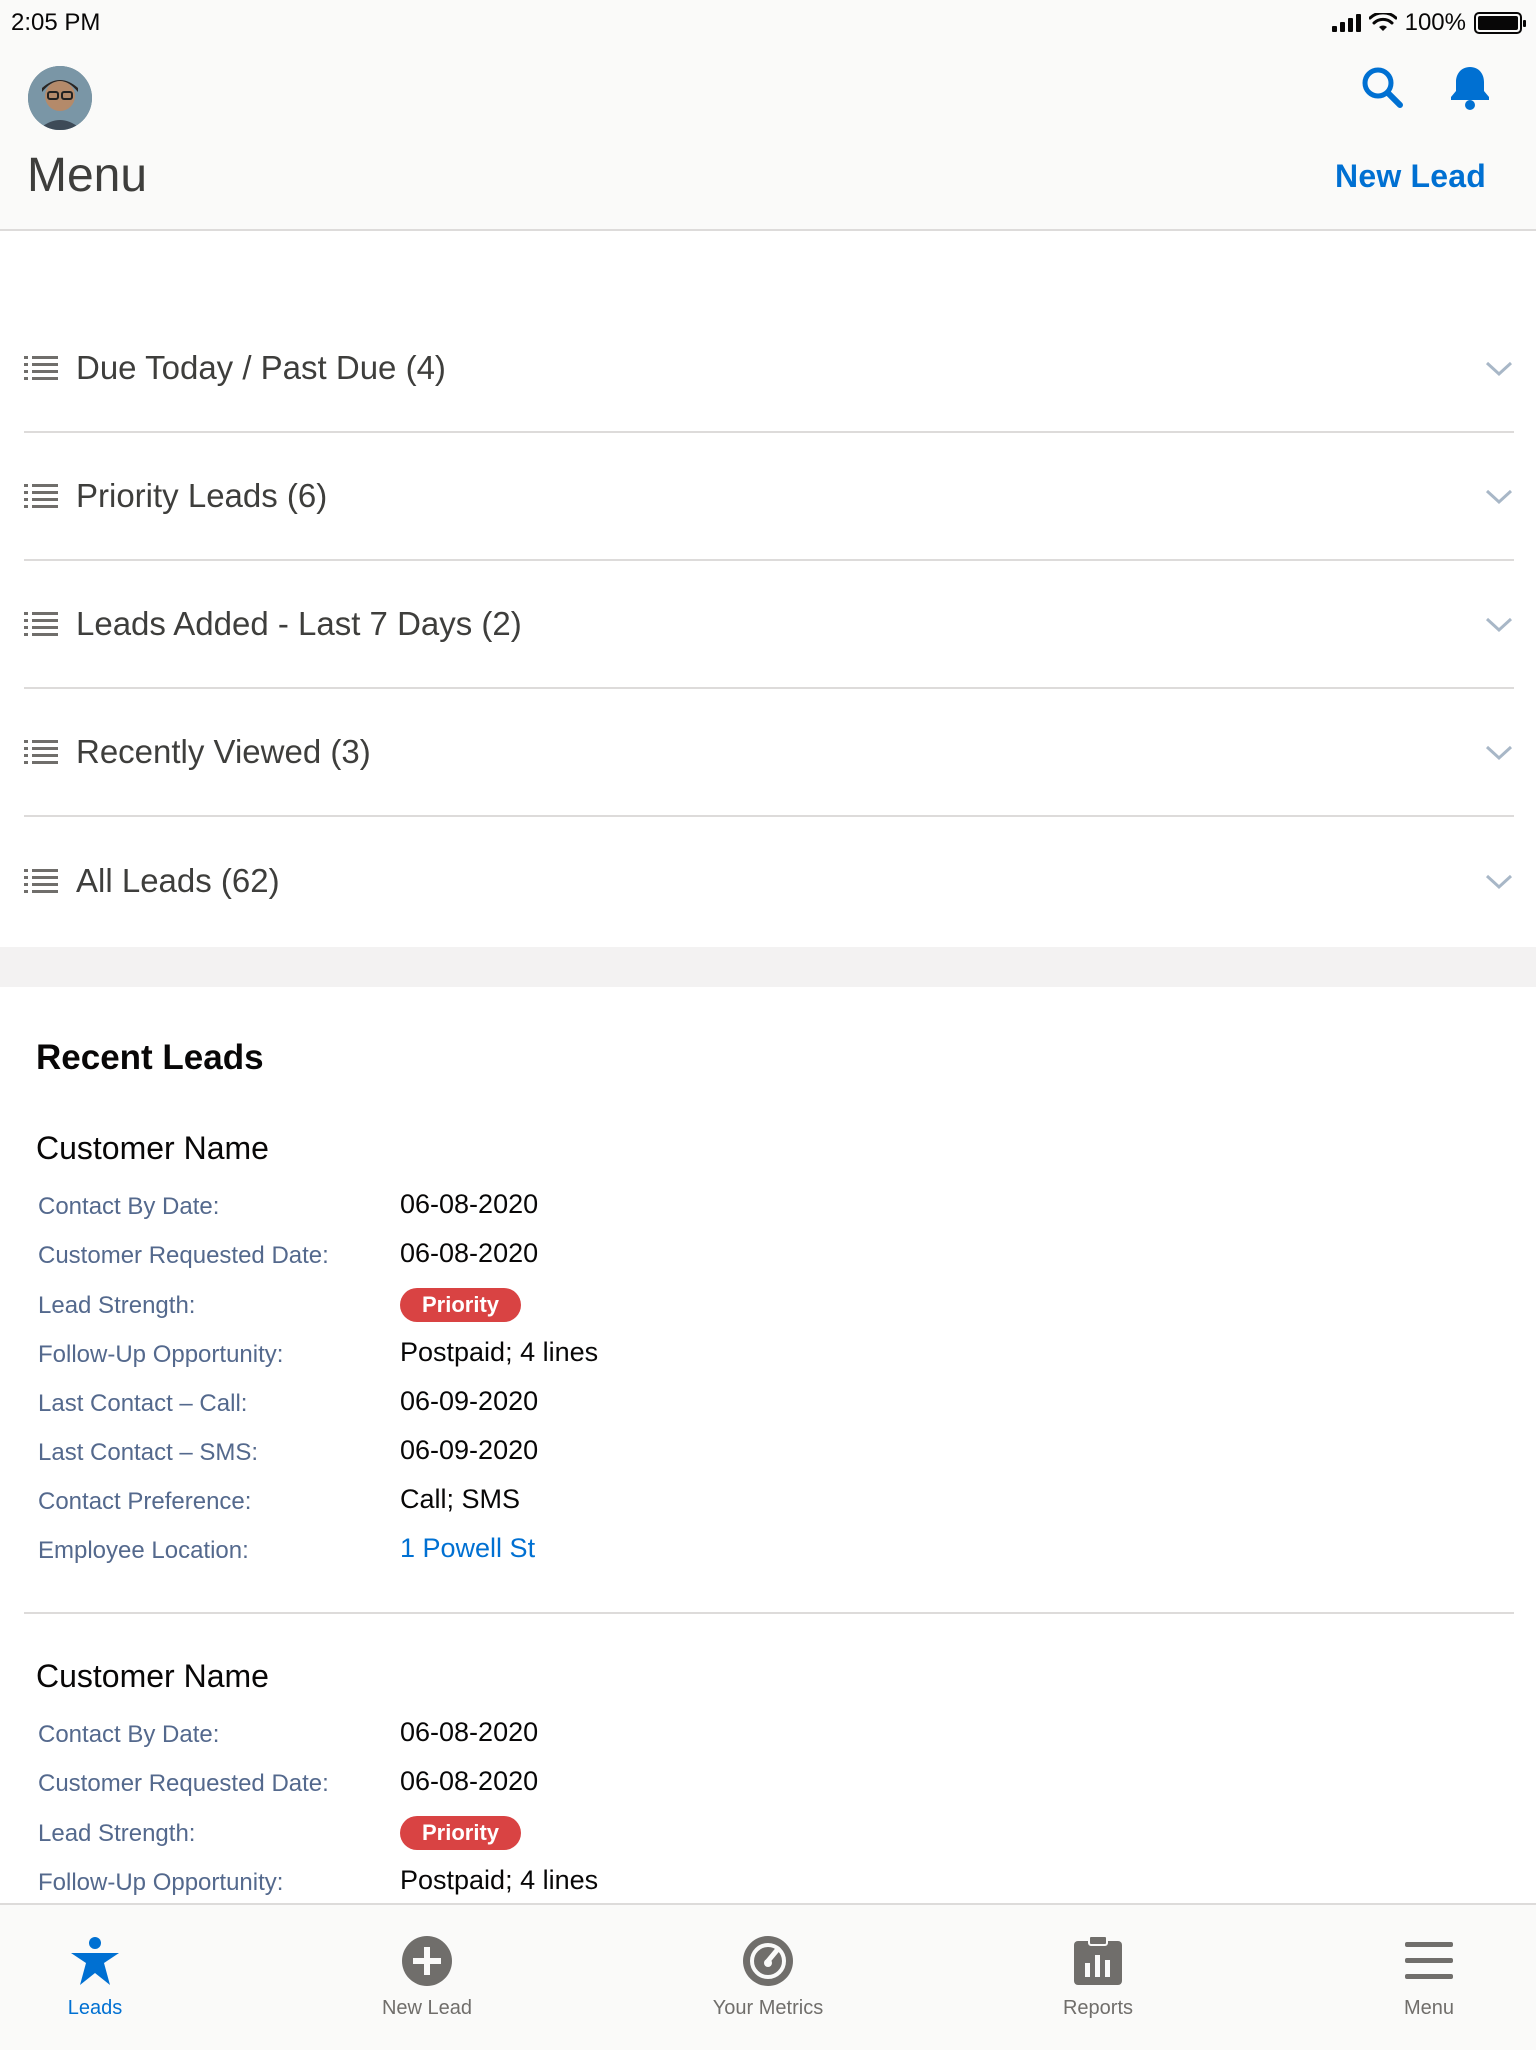 The width and height of the screenshot is (1536, 2050). I want to click on list-view-leads-added: Leads Added - Last 7 Days (2), so click(769, 625).